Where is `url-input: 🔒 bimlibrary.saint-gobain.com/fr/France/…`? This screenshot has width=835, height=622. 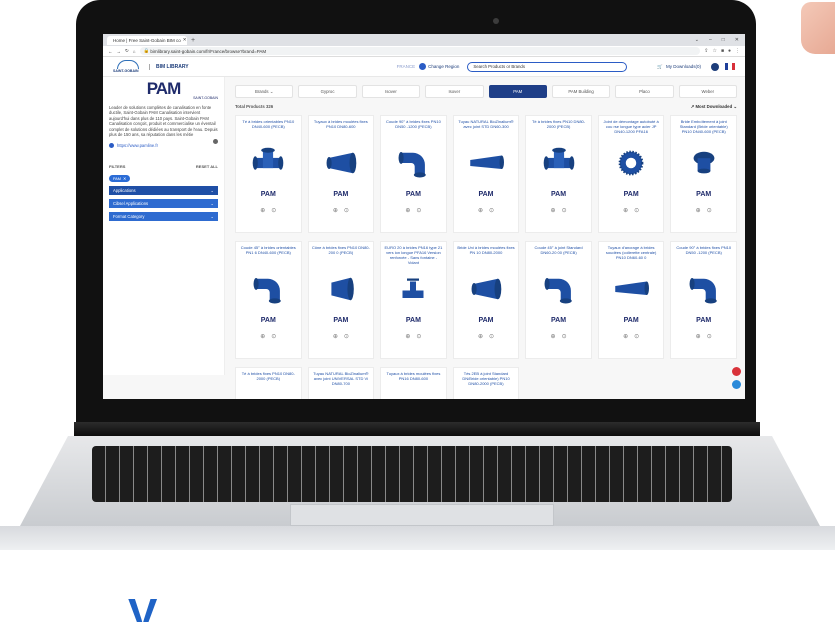
url-input: 🔒 bimlibrary.saint-gobain.com/fr/France/… is located at coordinates (420, 51).